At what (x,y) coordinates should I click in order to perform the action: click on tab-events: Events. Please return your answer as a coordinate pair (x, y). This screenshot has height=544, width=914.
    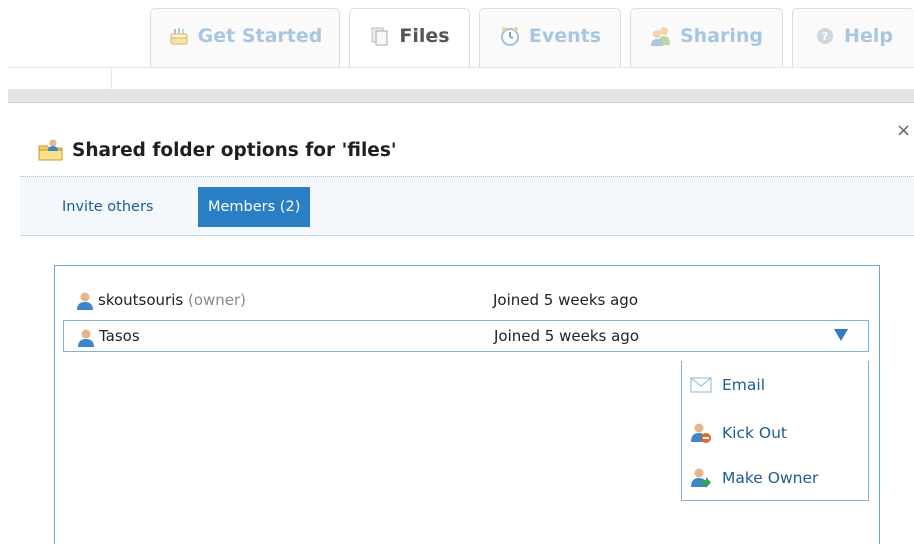
    Looking at the image, I should click on (550, 38).